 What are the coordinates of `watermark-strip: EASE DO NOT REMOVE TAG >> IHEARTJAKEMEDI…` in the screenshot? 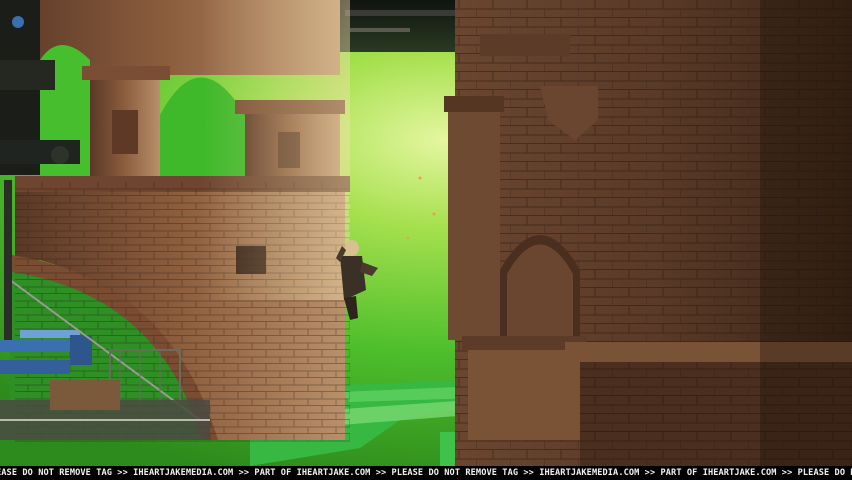 It's located at (426, 473).